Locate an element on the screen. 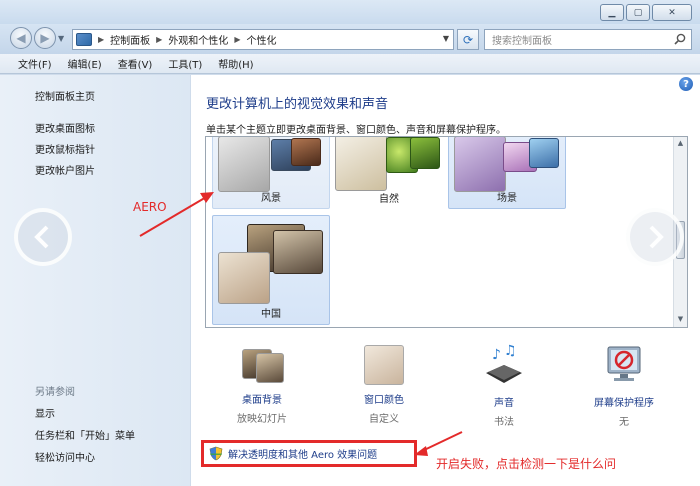 This screenshot has height=486, width=700. sidebar-link-home: 控制面板主页 is located at coordinates (65, 95).